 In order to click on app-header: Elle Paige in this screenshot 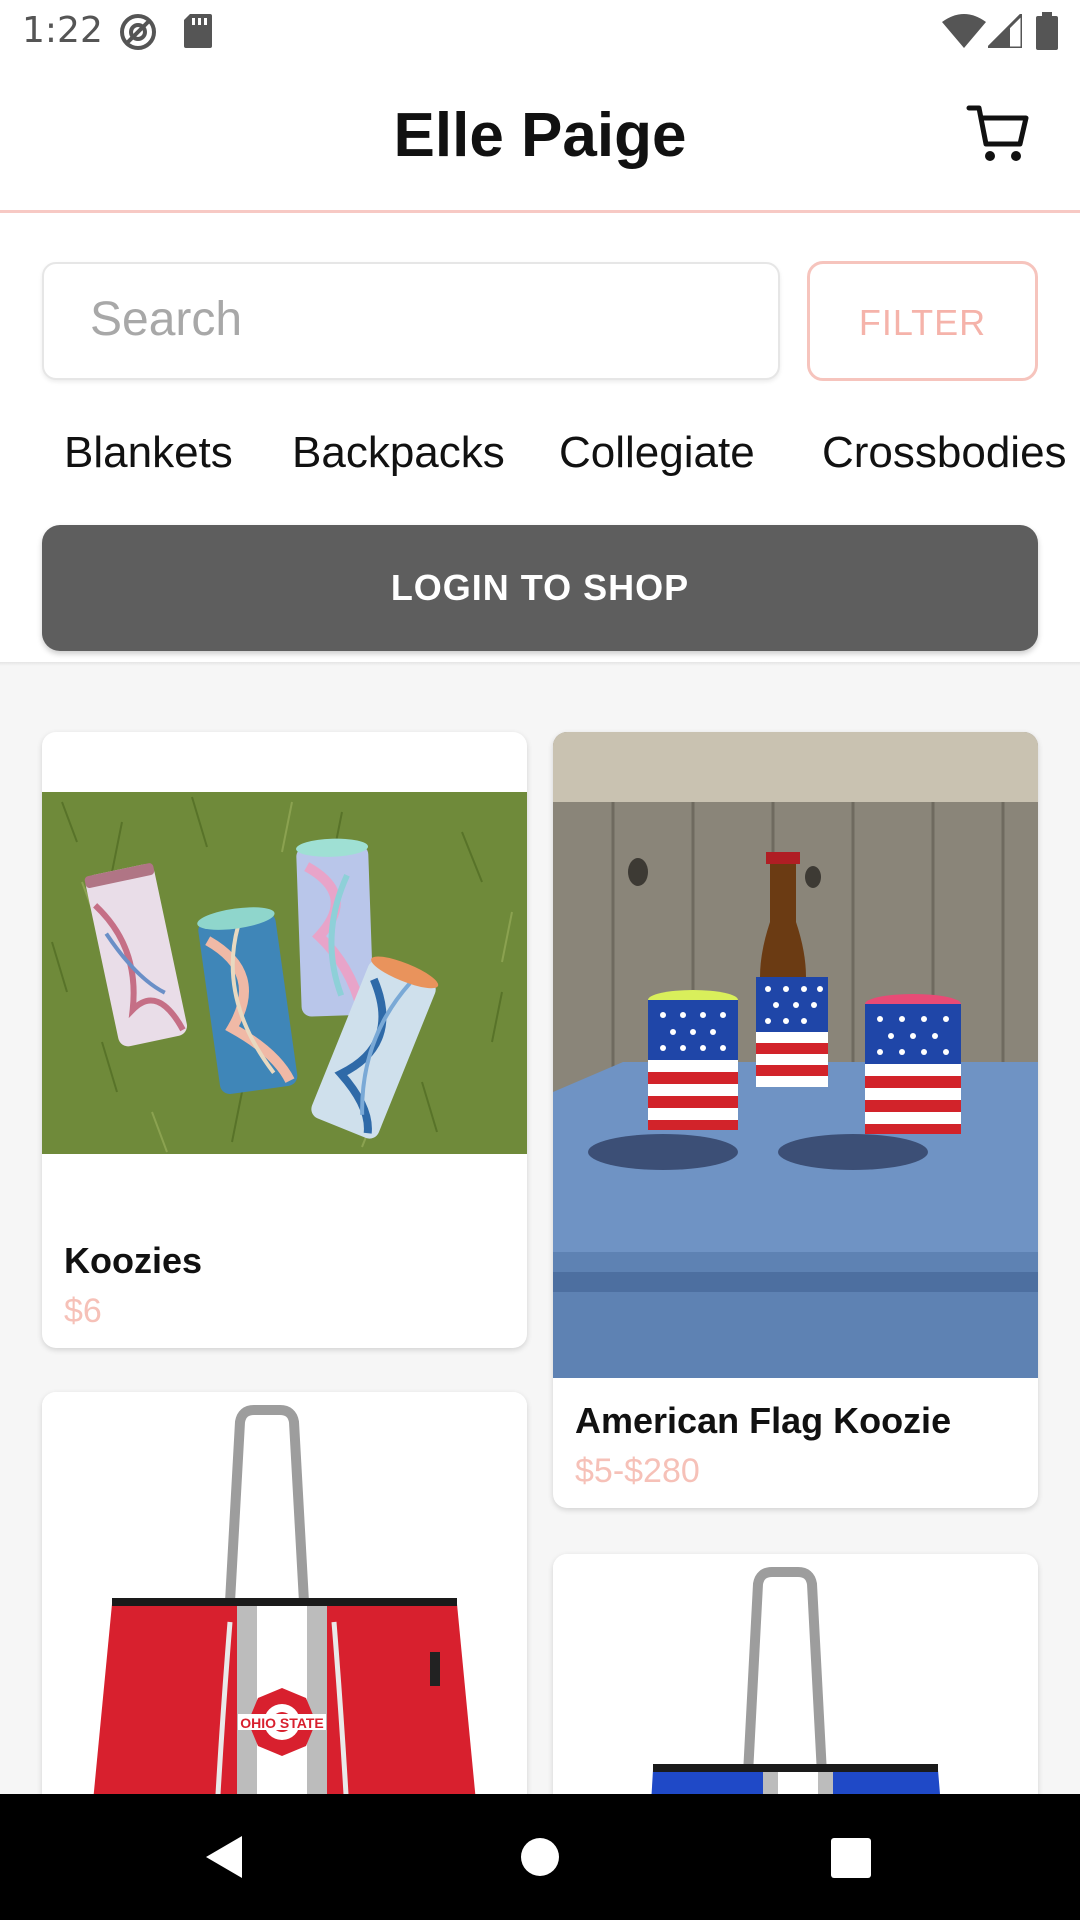, I will do `click(540, 138)`.